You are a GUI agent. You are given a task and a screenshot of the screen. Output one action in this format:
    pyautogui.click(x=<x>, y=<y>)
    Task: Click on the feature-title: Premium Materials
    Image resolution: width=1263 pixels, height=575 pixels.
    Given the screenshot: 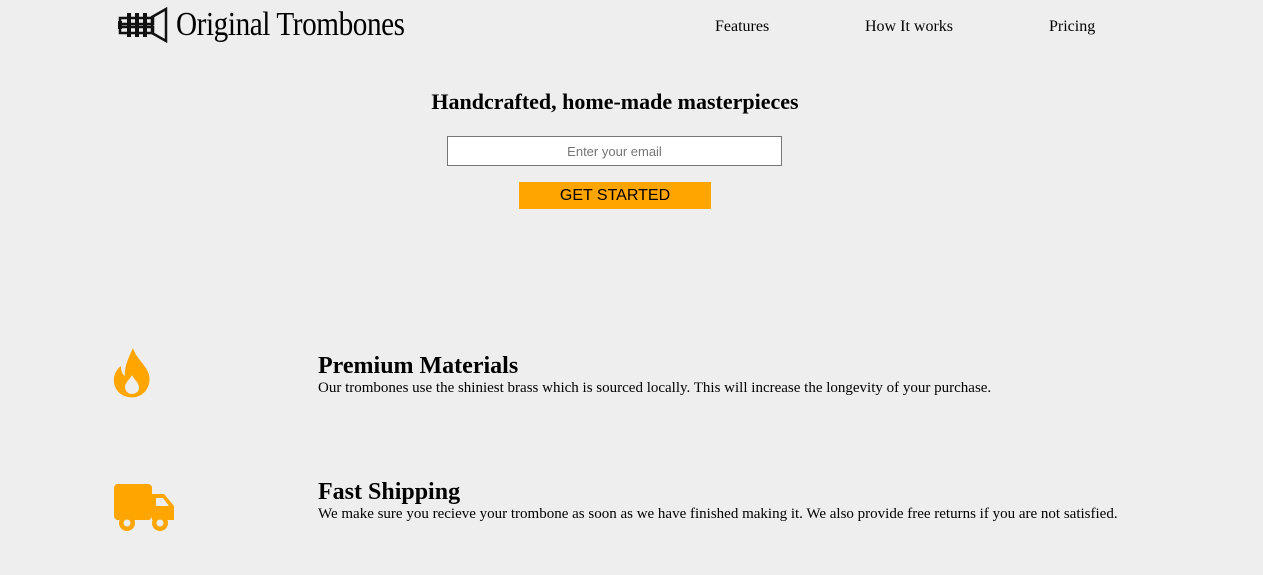 What is the action you would take?
    pyautogui.click(x=418, y=366)
    